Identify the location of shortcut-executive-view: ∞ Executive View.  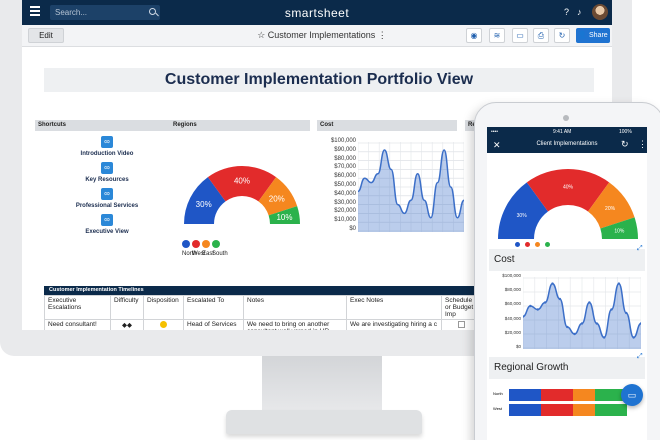
(107, 224).